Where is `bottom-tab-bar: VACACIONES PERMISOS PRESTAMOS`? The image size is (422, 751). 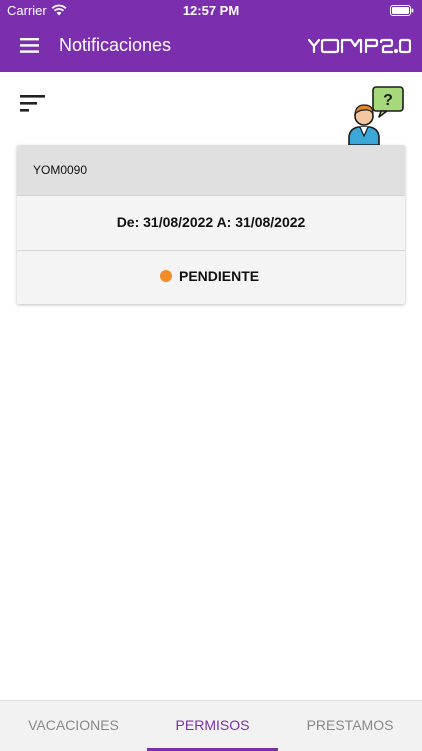
bottom-tab-bar: VACACIONES PERMISOS PRESTAMOS is located at coordinates (211, 725).